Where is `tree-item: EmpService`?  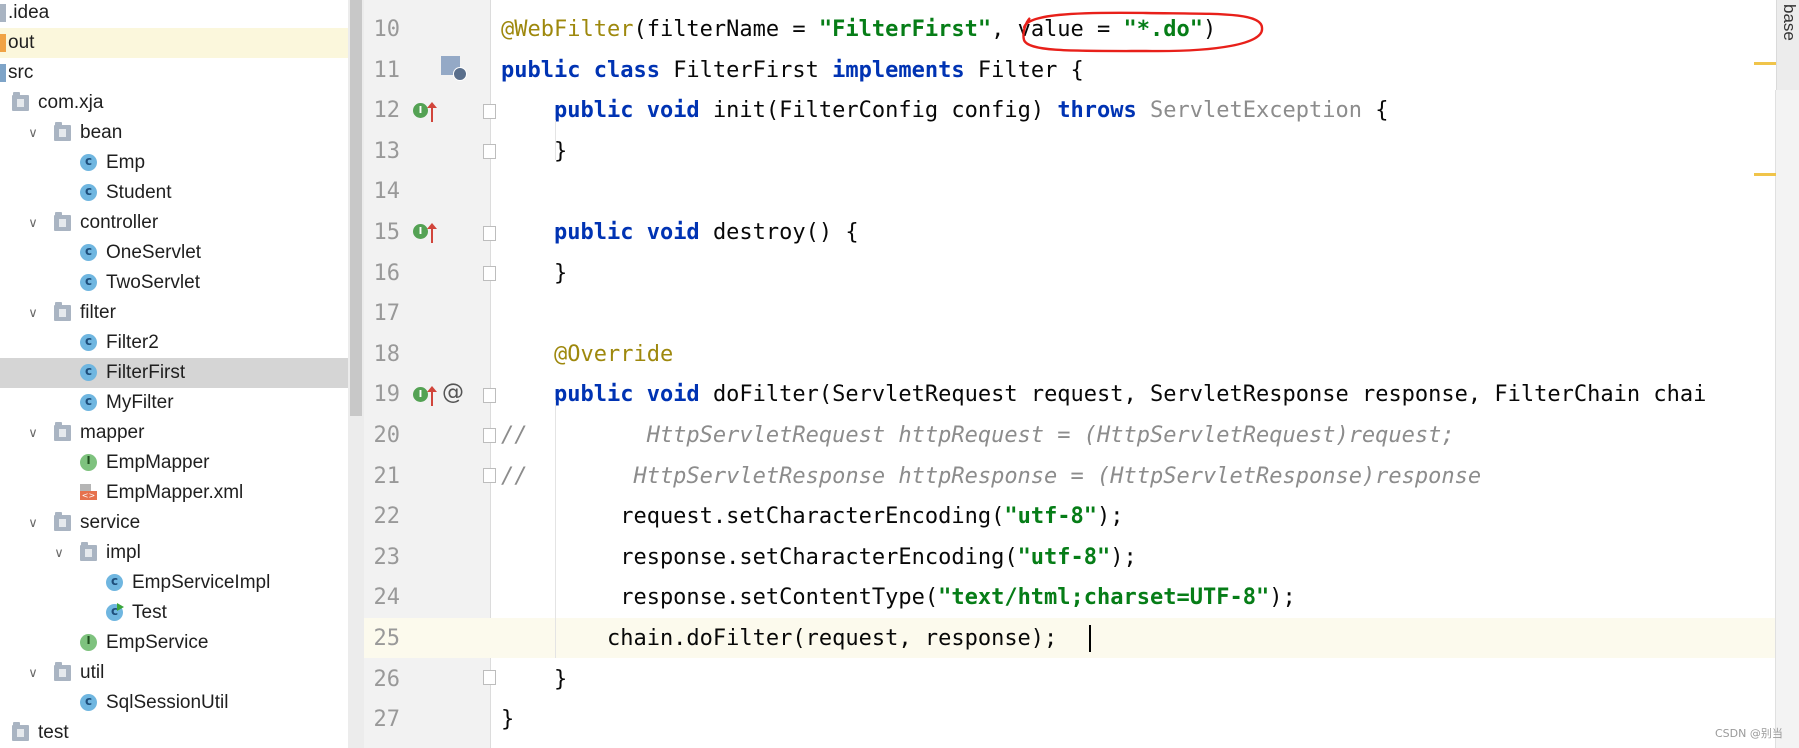 tree-item: EmpService is located at coordinates (174, 642).